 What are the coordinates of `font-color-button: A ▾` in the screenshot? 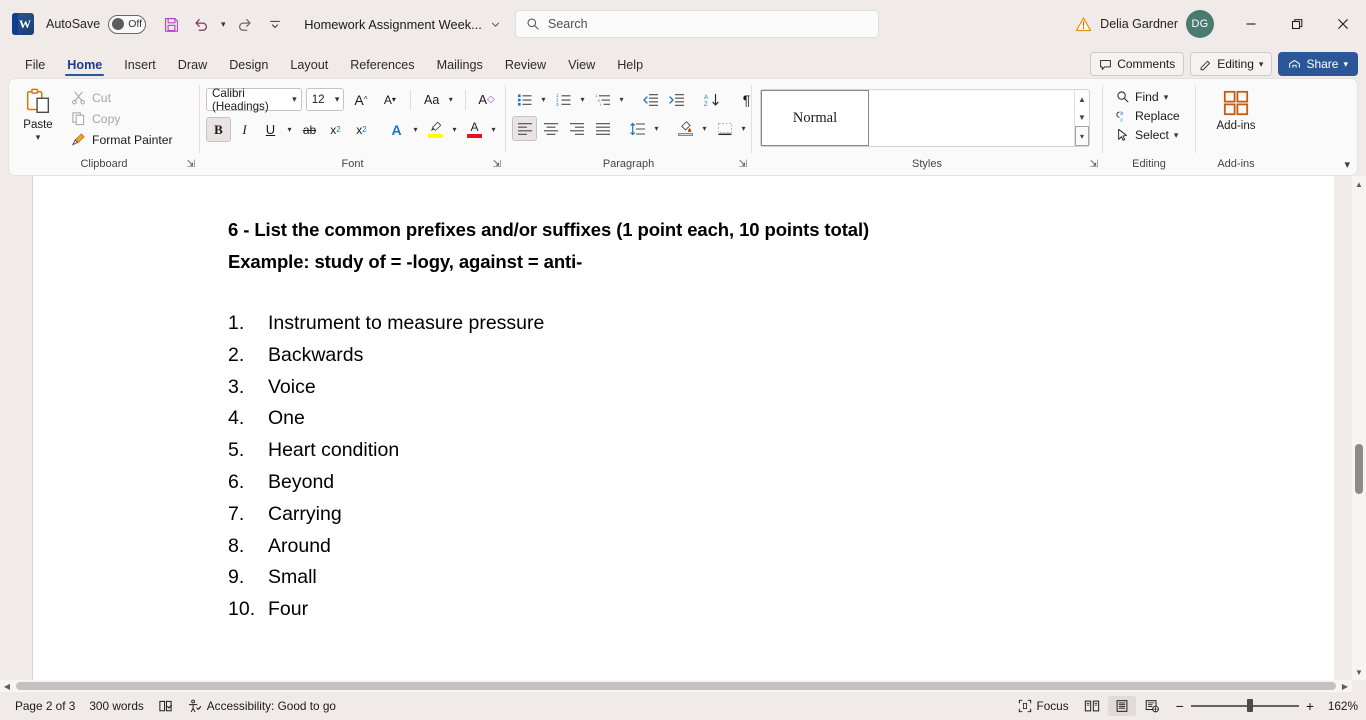 It's located at (481, 129).